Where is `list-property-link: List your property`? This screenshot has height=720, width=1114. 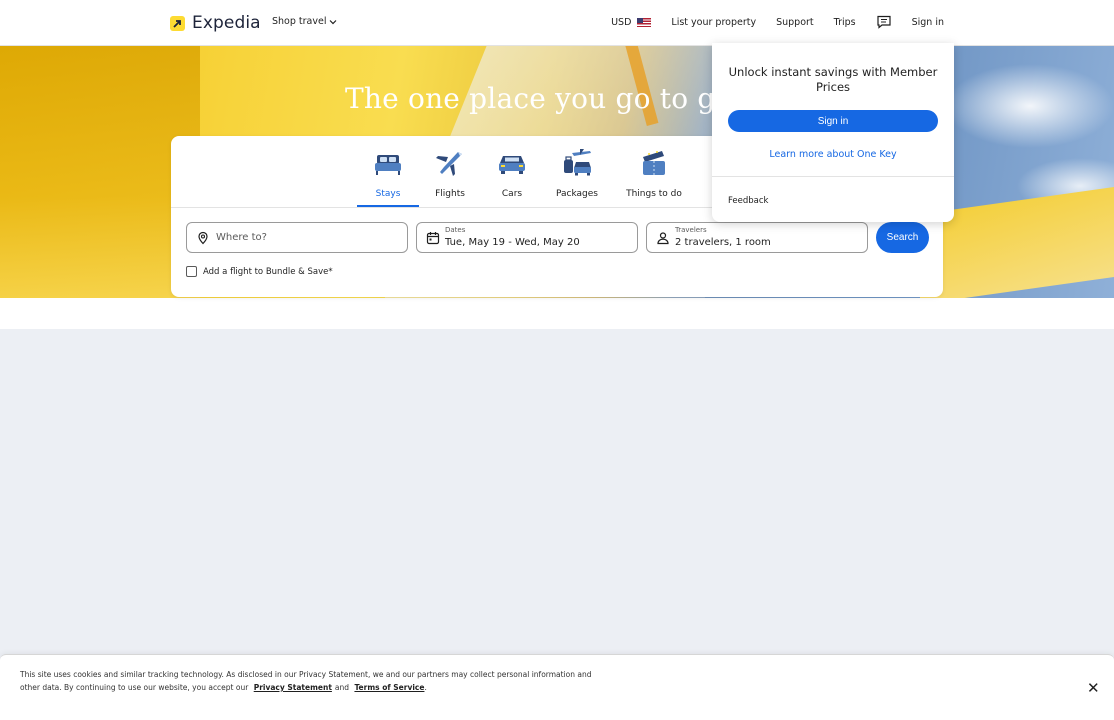
list-property-link: List your property is located at coordinates (713, 22).